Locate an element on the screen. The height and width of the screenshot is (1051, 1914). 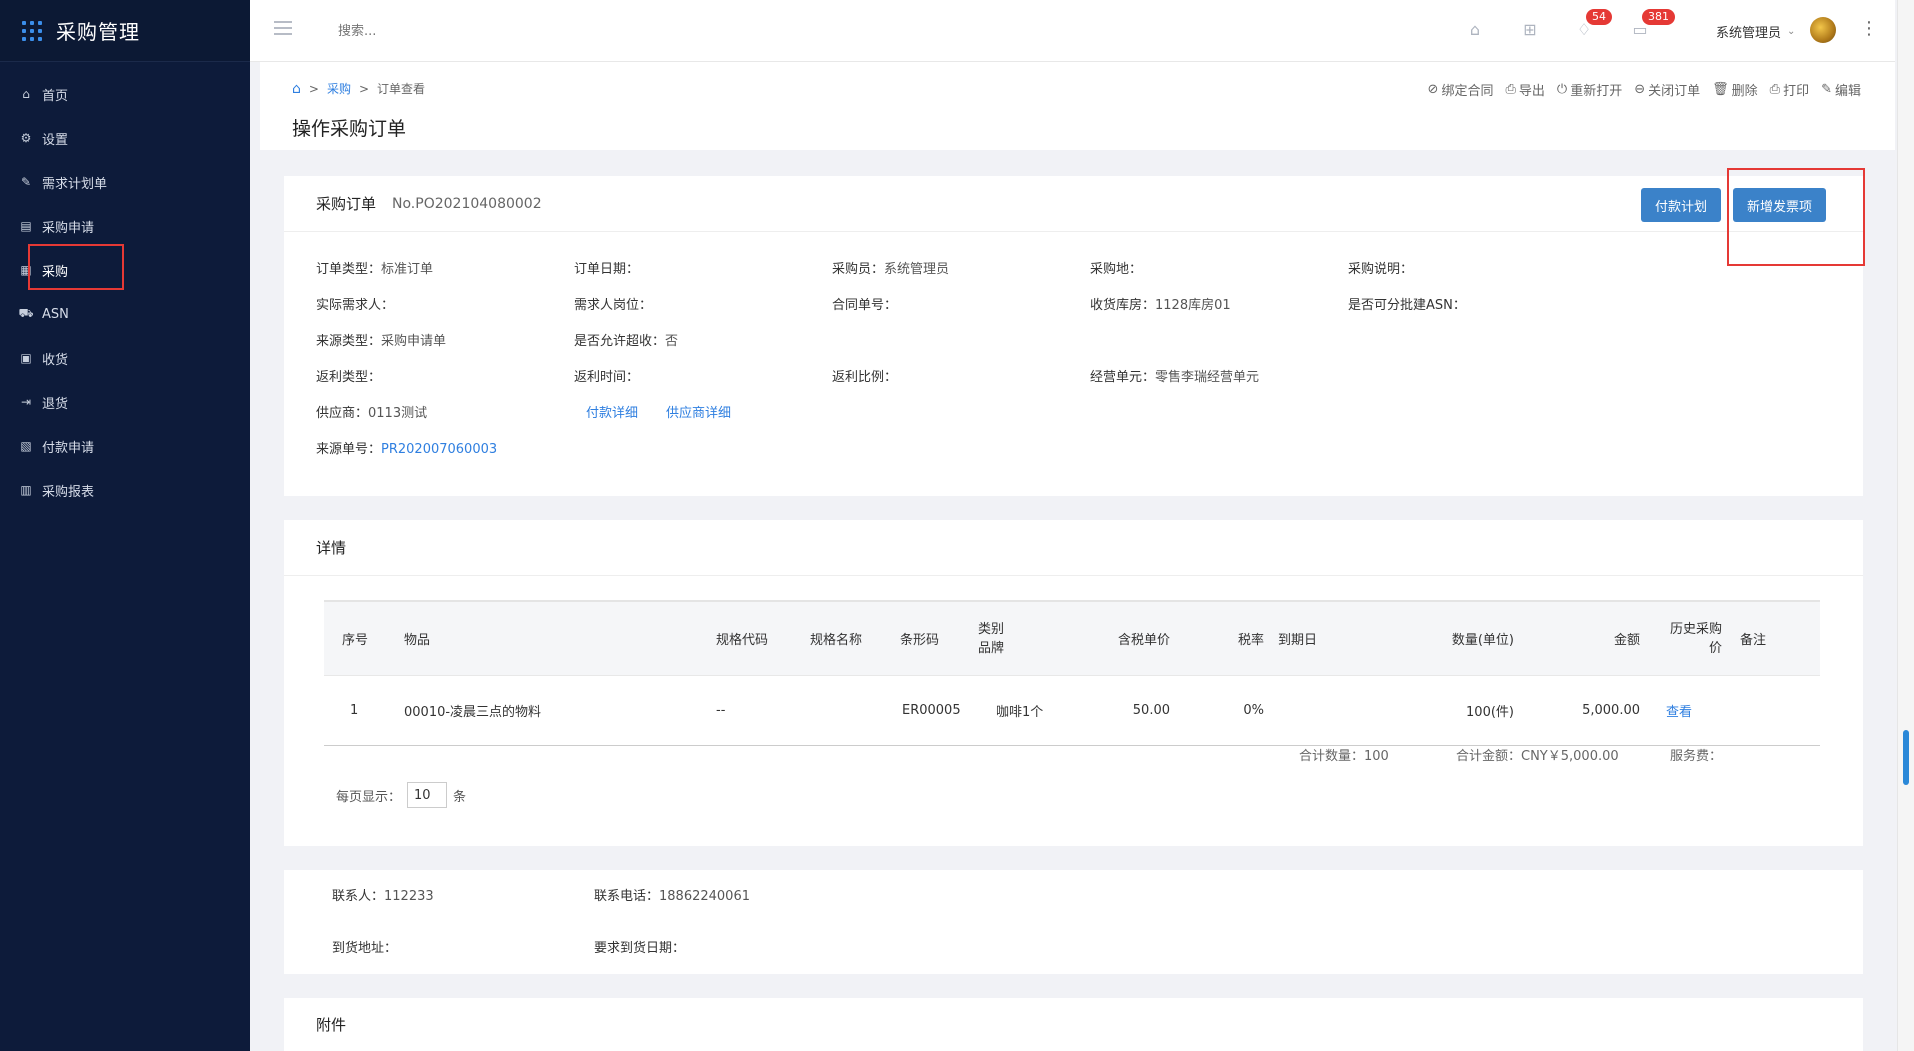
payment-plan-button: 付款计划 is located at coordinates (1681, 205).